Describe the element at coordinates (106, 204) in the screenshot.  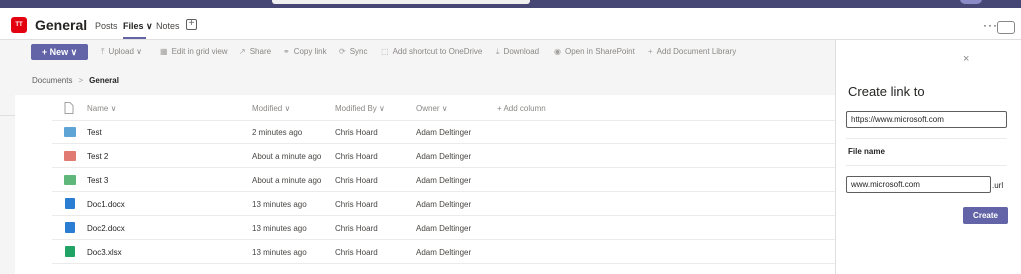
I see `row-name: Doc1.docx` at that location.